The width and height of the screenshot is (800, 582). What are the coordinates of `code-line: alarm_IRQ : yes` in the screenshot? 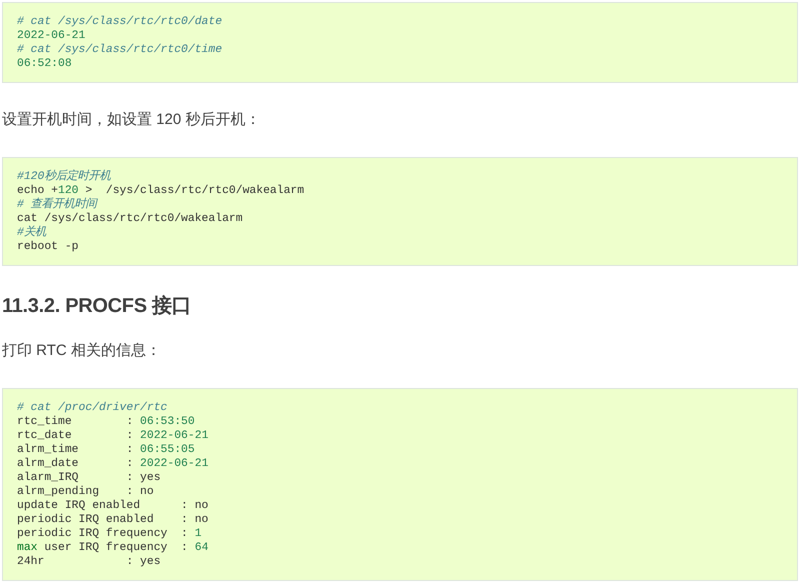 It's located at (89, 478).